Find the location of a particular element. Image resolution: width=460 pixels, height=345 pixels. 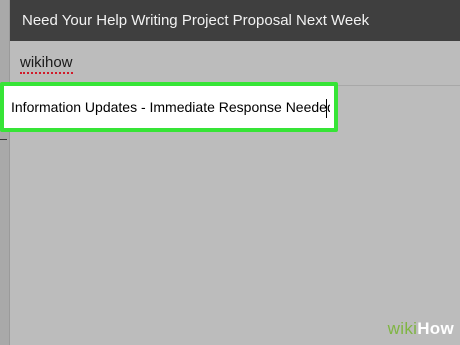

subject-highlight-box is located at coordinates (169, 107).